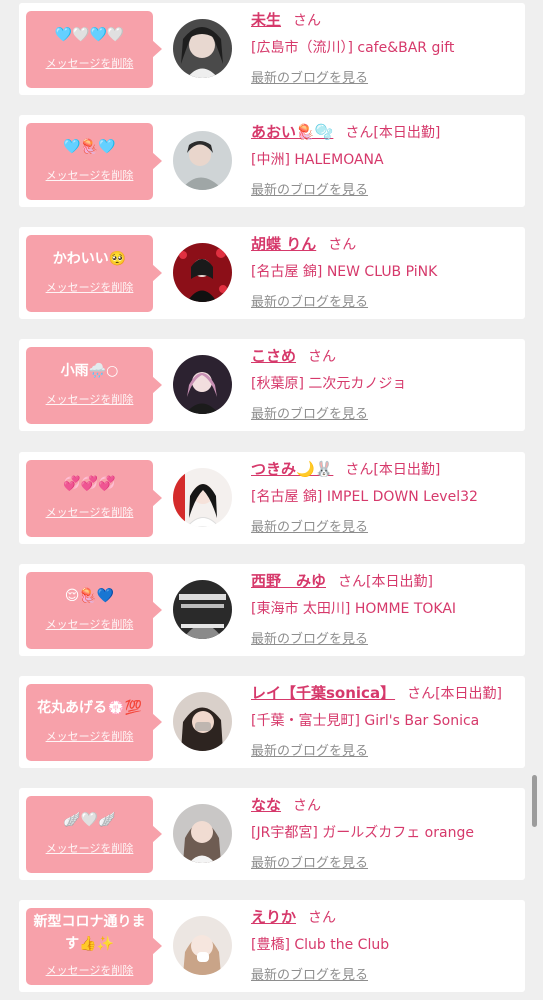  I want to click on message-text: 小雨🌧️○, so click(89, 371).